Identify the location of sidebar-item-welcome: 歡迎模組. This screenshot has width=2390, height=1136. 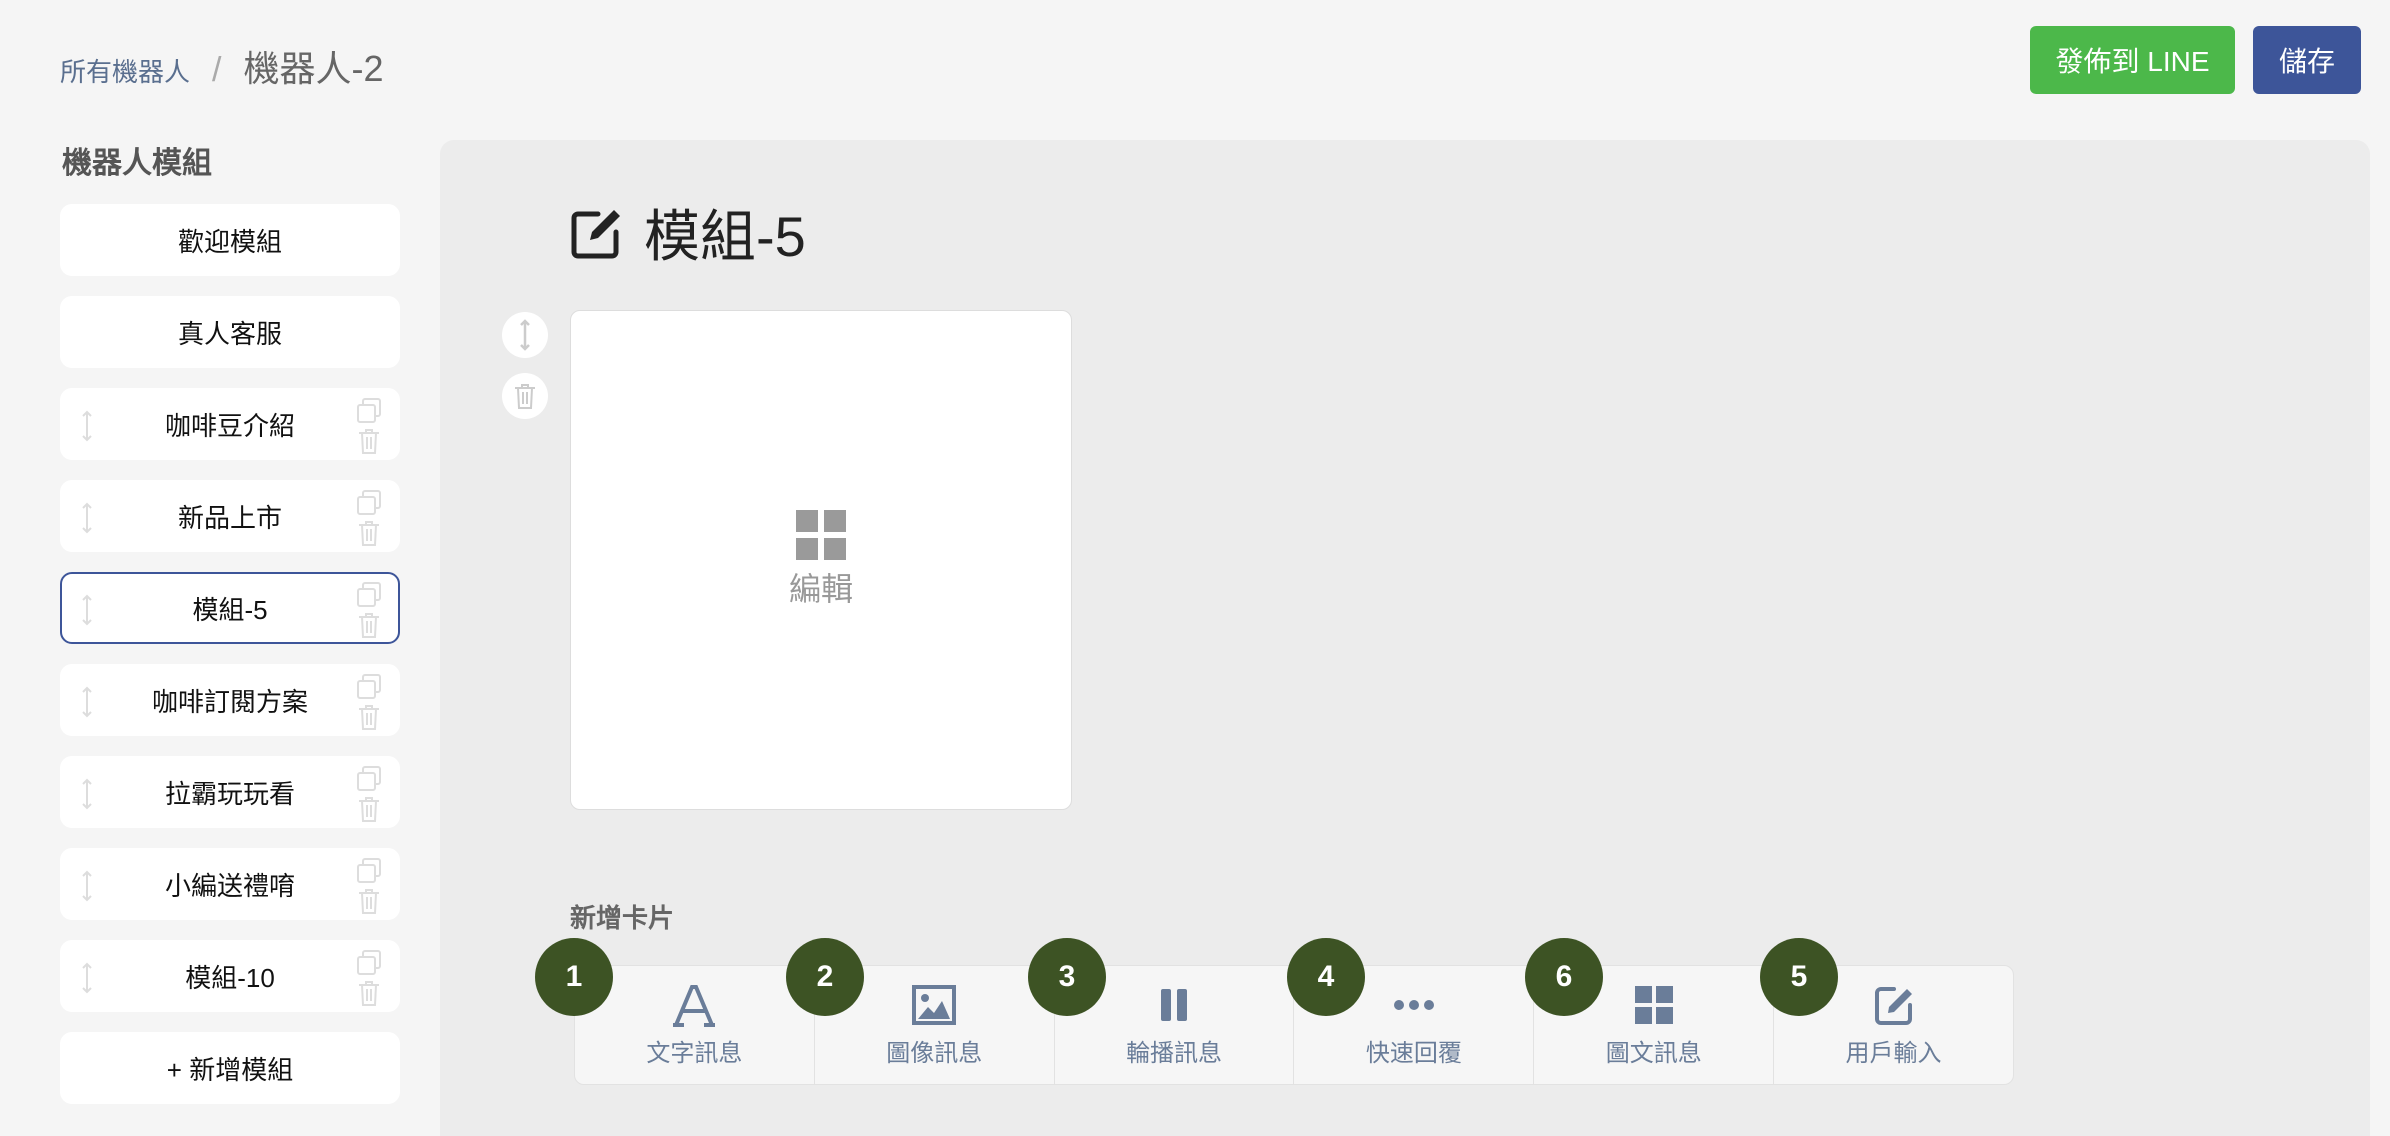
(230, 240).